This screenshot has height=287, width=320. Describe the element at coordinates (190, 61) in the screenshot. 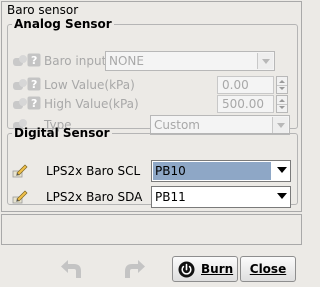

I see `baro-input-select: NONE` at that location.